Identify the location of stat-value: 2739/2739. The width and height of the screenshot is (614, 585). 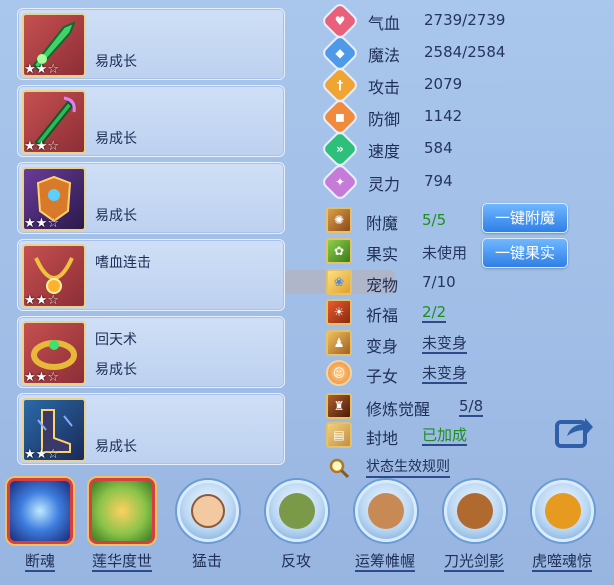
(465, 20).